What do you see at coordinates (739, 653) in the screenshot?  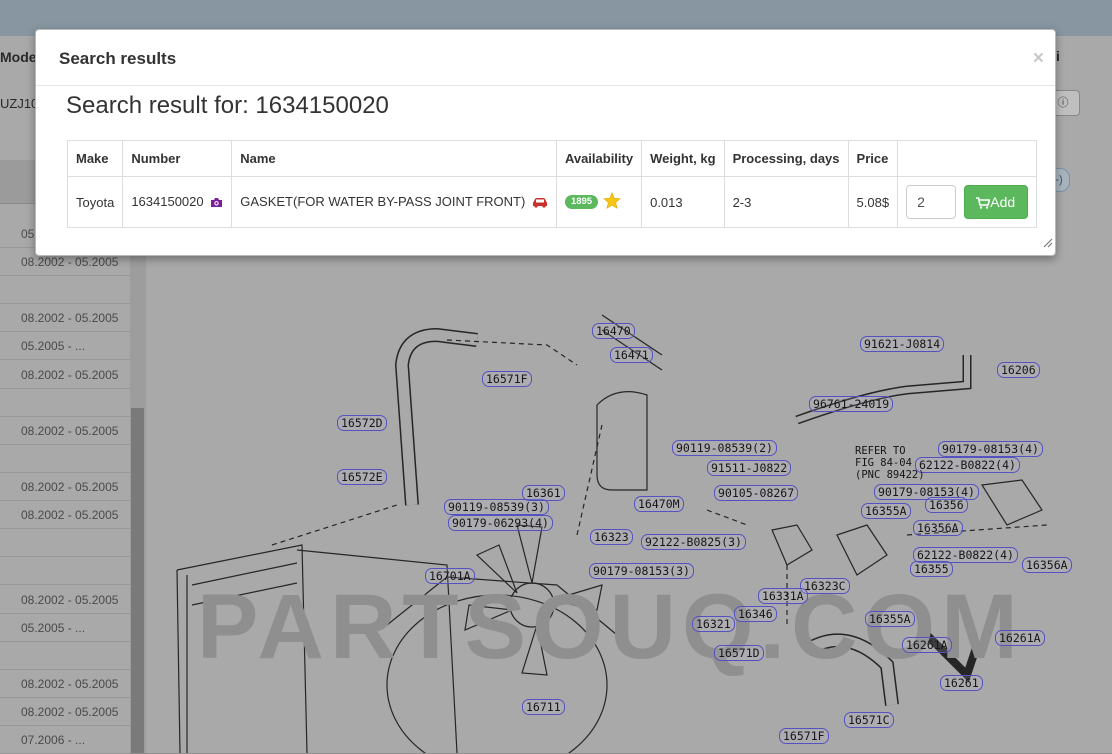 I see `diagram-part-label: 16571D` at bounding box center [739, 653].